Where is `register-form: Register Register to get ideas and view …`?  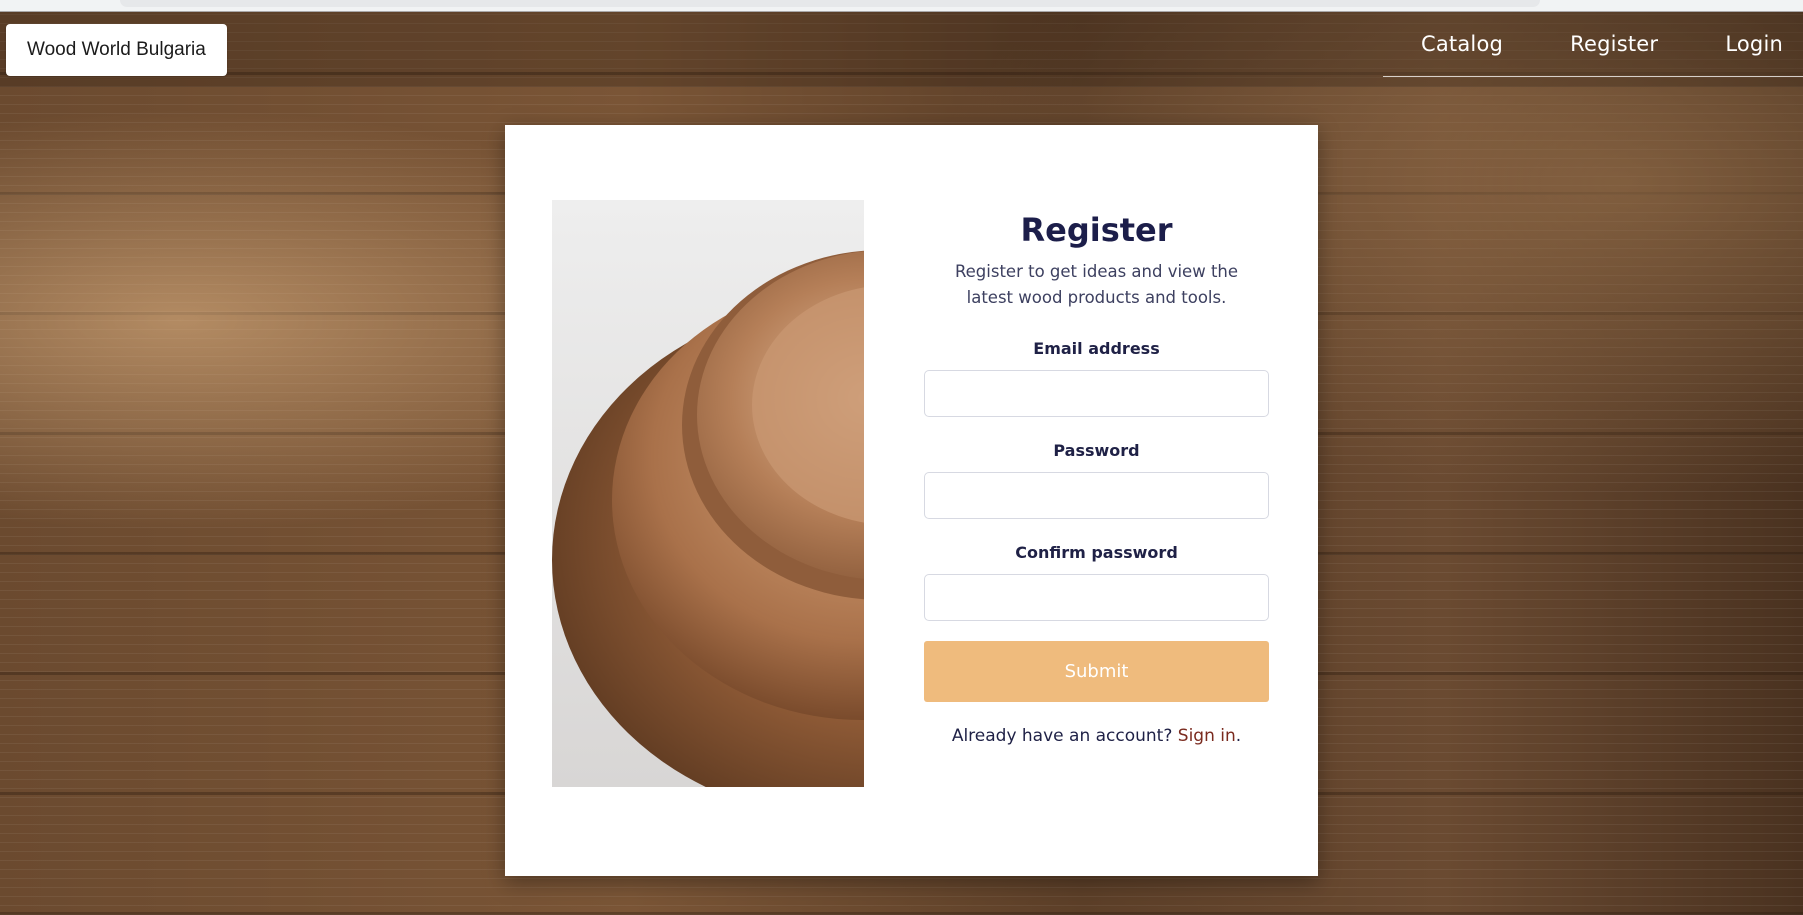 register-form: Register Register to get ideas and view … is located at coordinates (1096, 478).